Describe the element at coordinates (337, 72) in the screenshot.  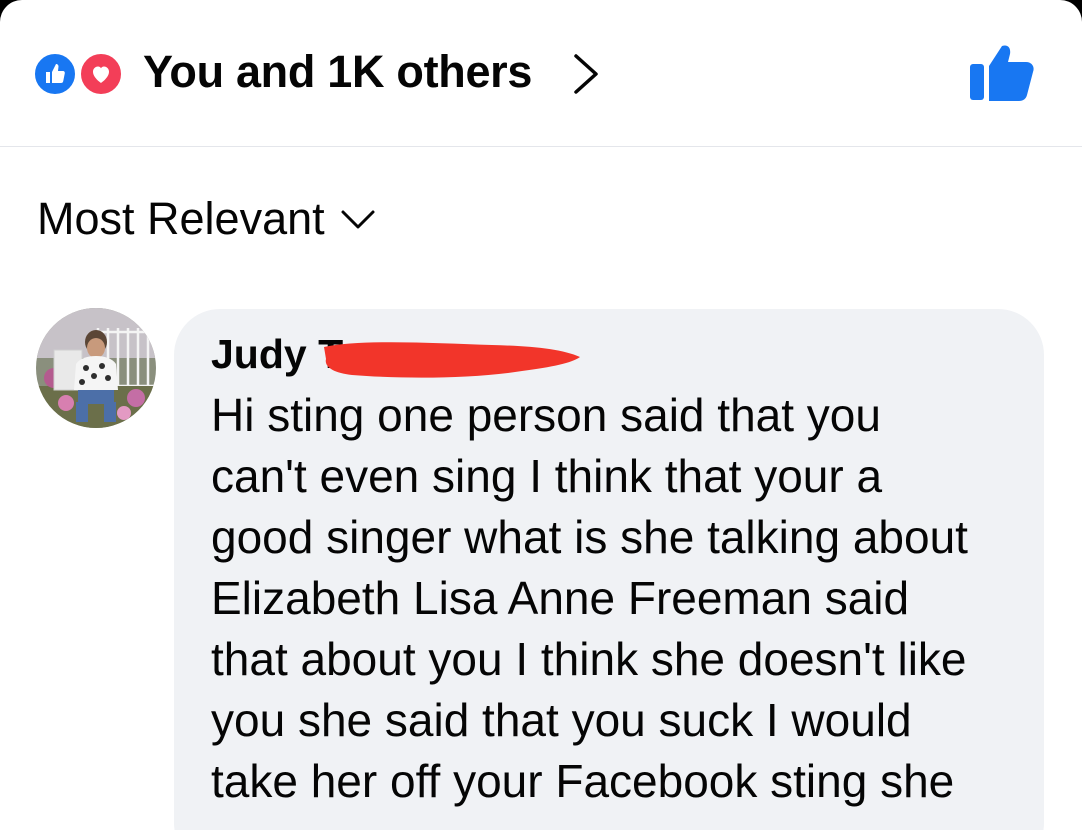
I see `reaction-summary: You and 1K others` at that location.